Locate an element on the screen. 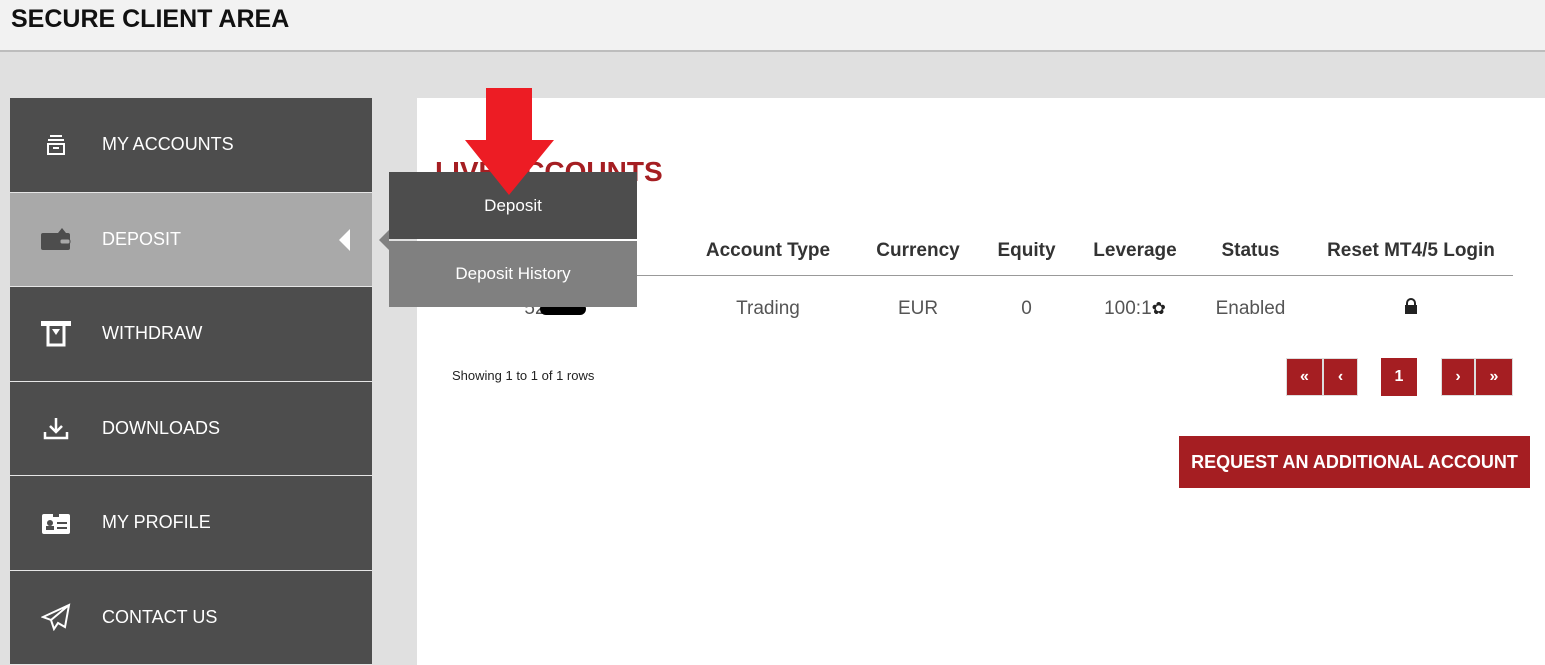  reset-login is located at coordinates (1411, 309).